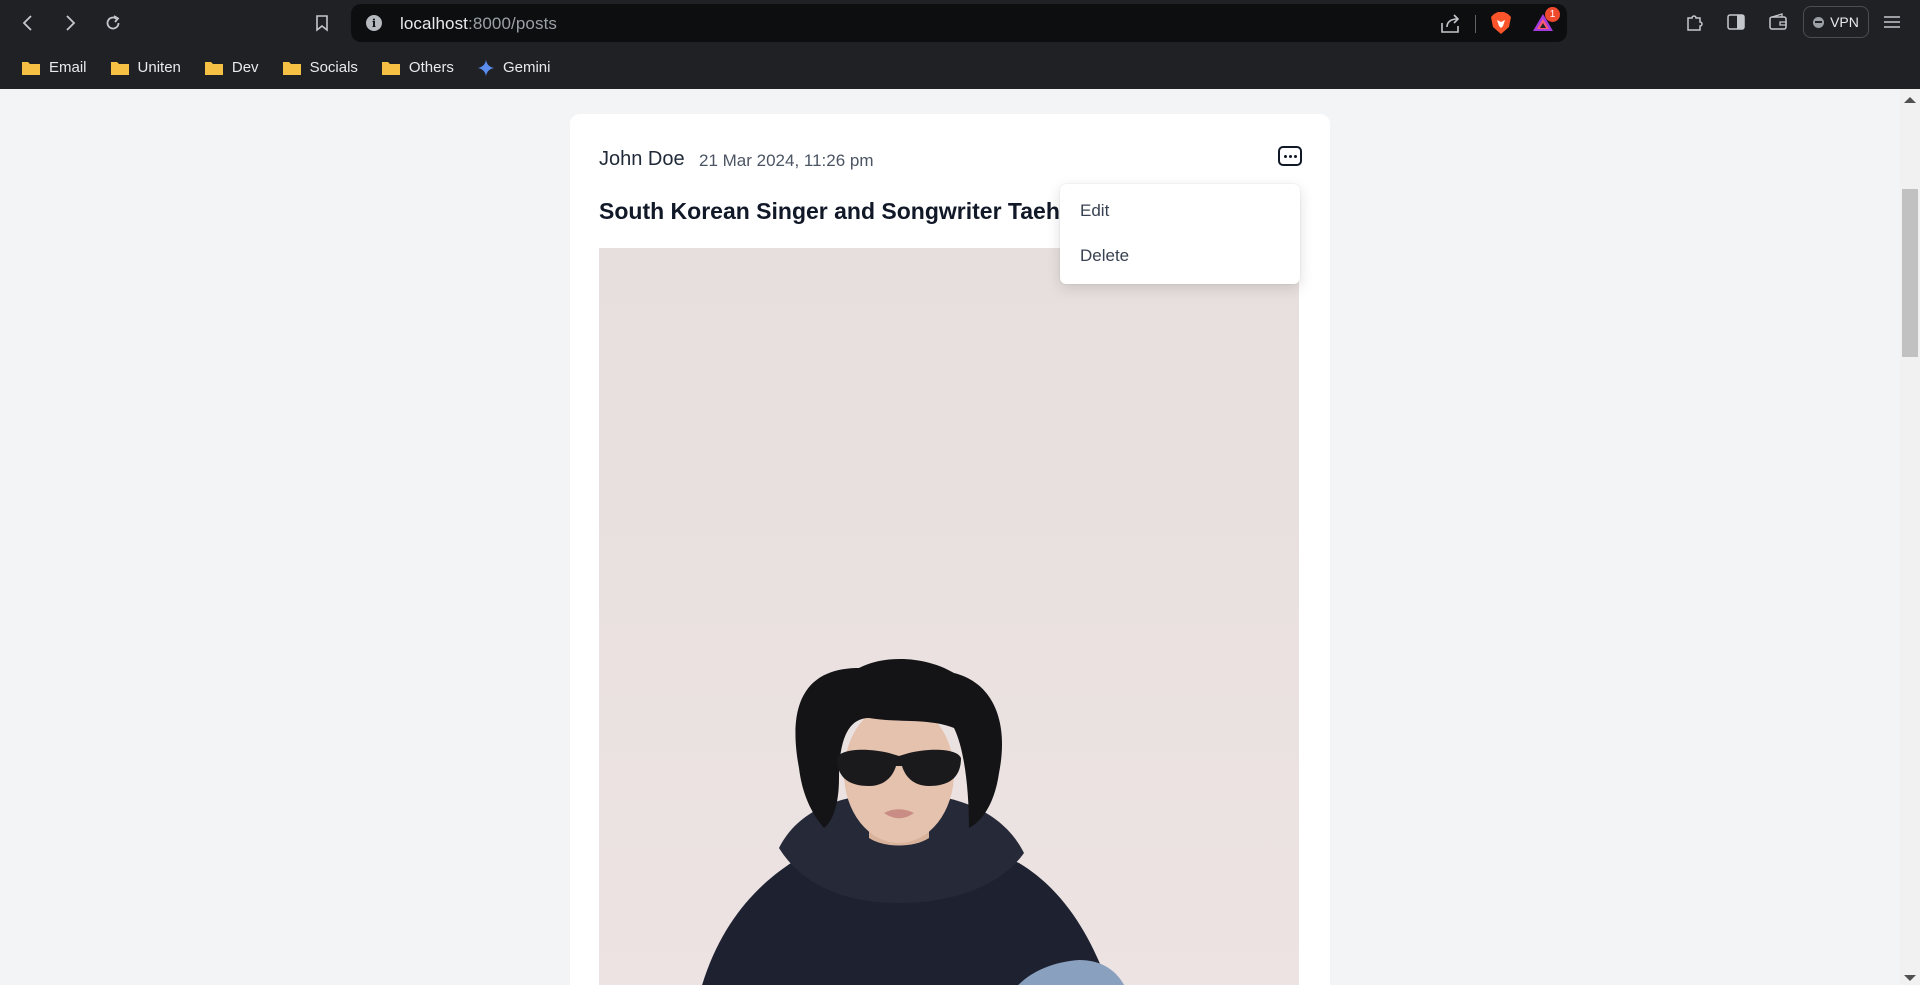  Describe the element at coordinates (1180, 234) in the screenshot. I see `post-options-menu: Edit Delete` at that location.